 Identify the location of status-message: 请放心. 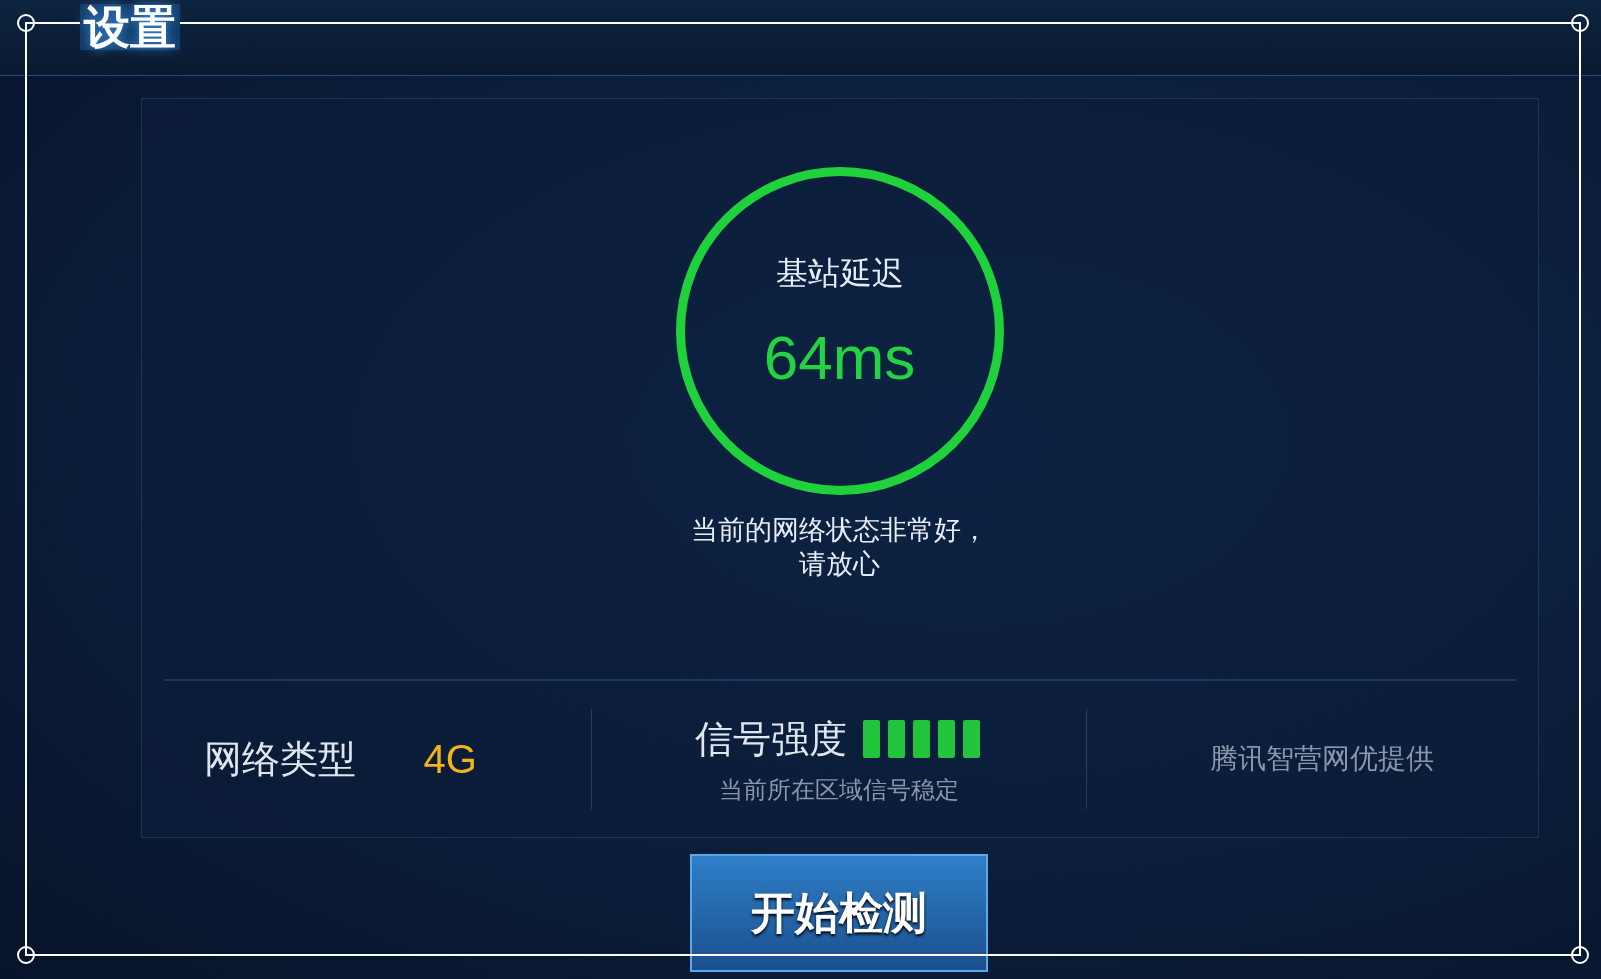
(839, 564).